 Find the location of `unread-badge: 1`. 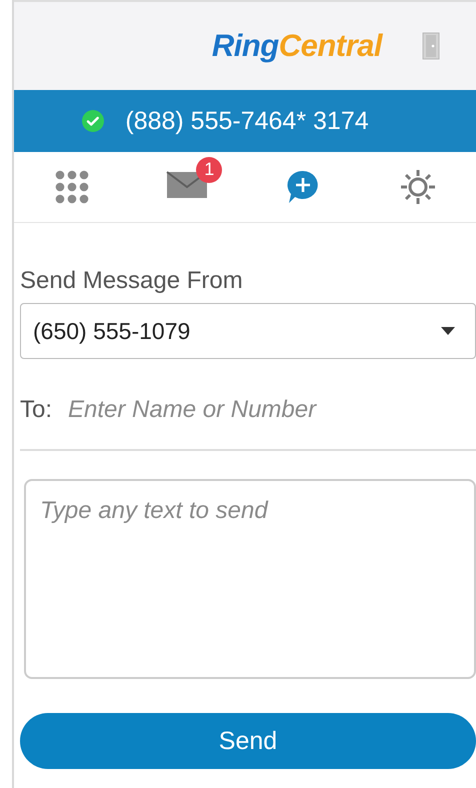

unread-badge: 1 is located at coordinates (209, 169).